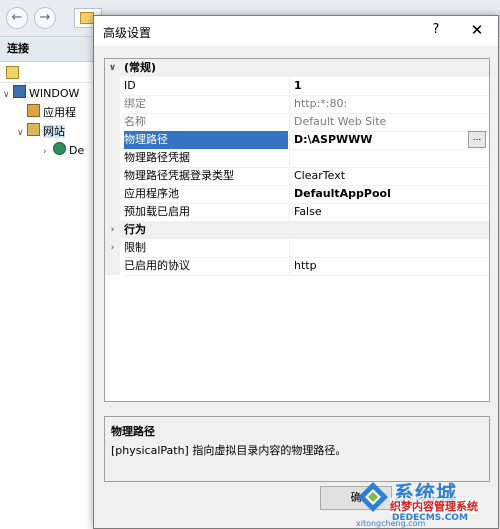  I want to click on tree-item-app-pools: 应用程, so click(51, 113).